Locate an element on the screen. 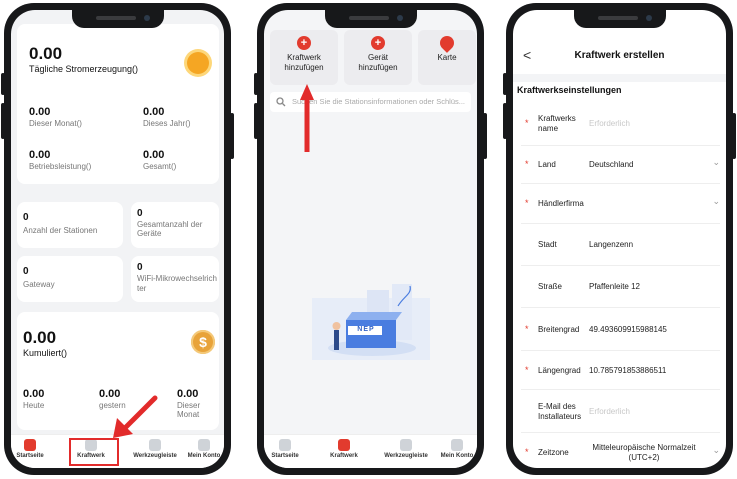  section-title: Kraftwerkseinstellungen is located at coordinates (569, 90).